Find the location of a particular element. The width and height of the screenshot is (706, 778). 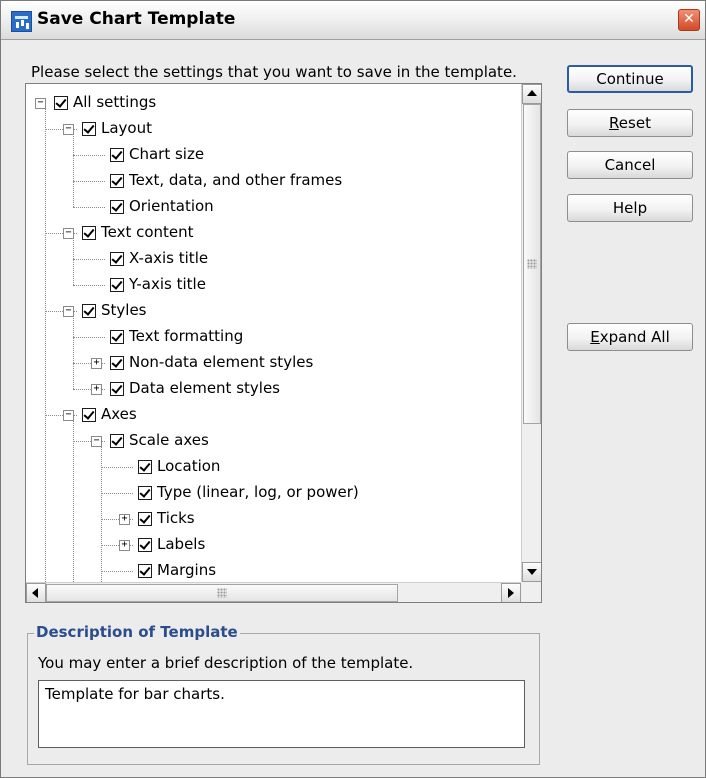

description-group-title: Description of Template is located at coordinates (137, 632).